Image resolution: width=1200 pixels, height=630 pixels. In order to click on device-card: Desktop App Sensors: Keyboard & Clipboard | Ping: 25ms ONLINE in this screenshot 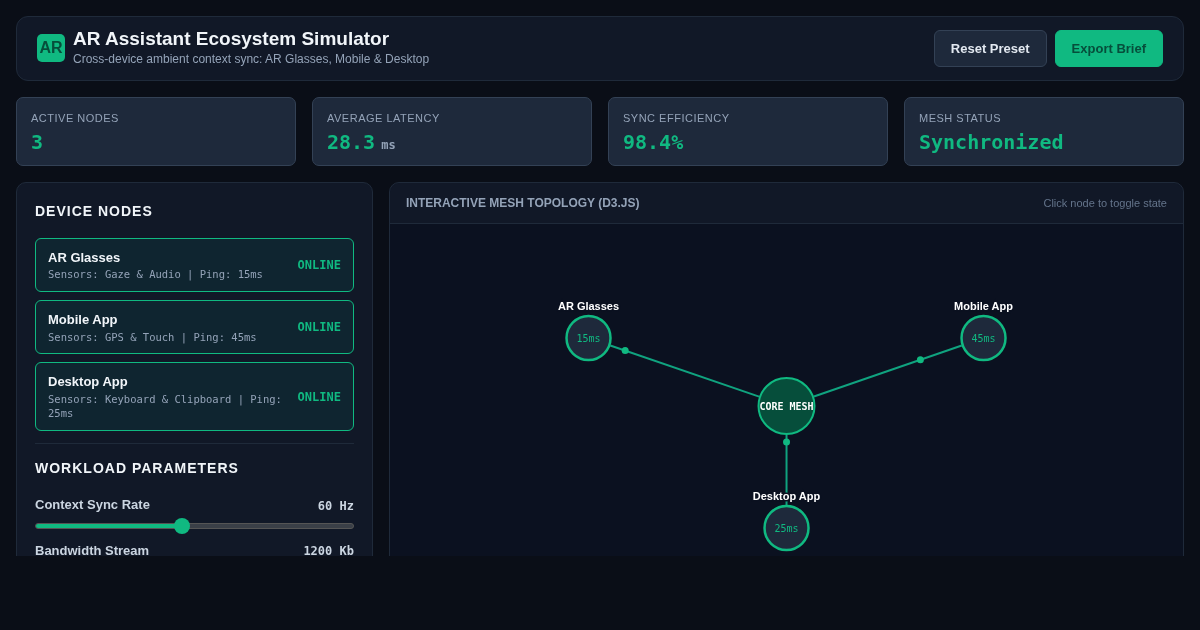, I will do `click(194, 397)`.